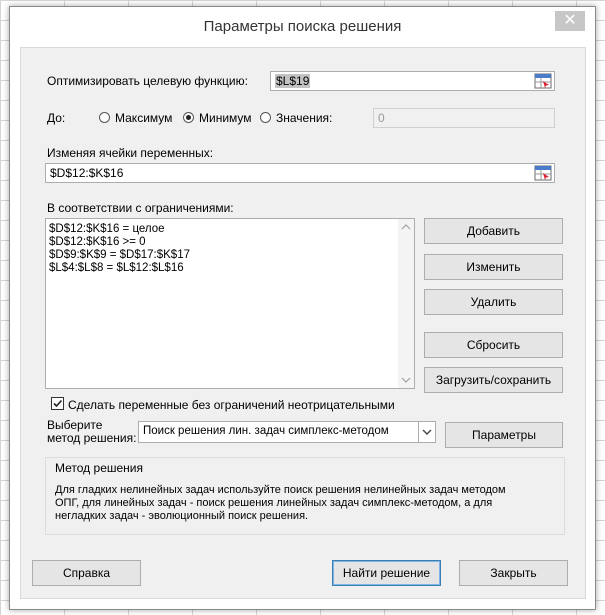 The image size is (605, 615). I want to click on reset-button: Сбросить, so click(493, 345).